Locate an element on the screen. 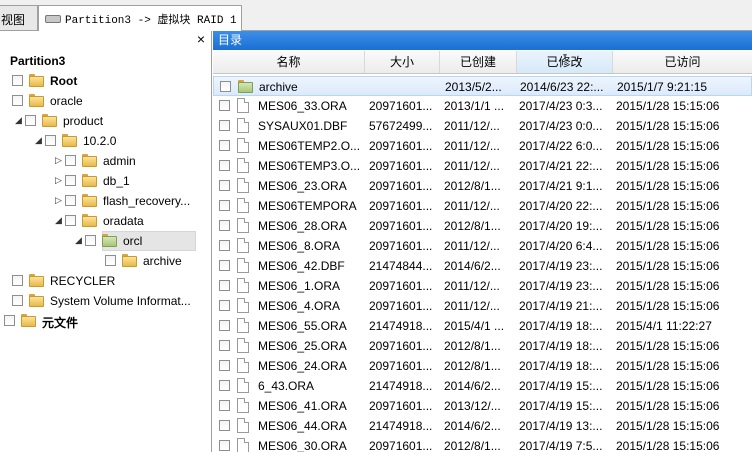  column-modified: ▼ 已修改 is located at coordinates (565, 62).